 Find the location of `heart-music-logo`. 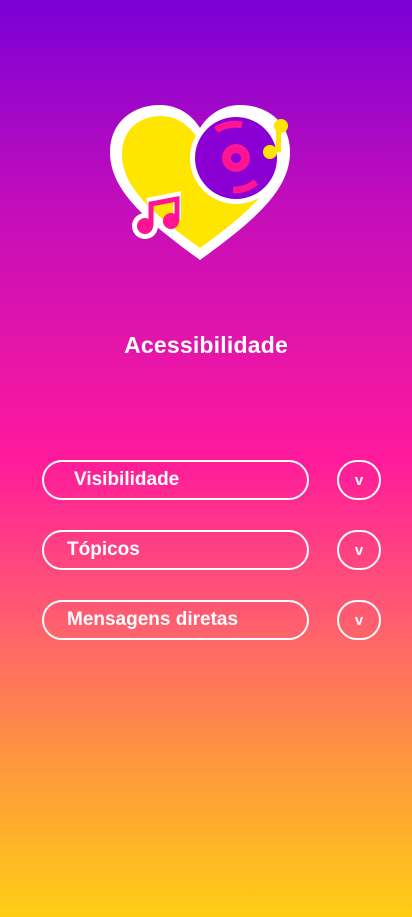

heart-music-logo is located at coordinates (200, 185).